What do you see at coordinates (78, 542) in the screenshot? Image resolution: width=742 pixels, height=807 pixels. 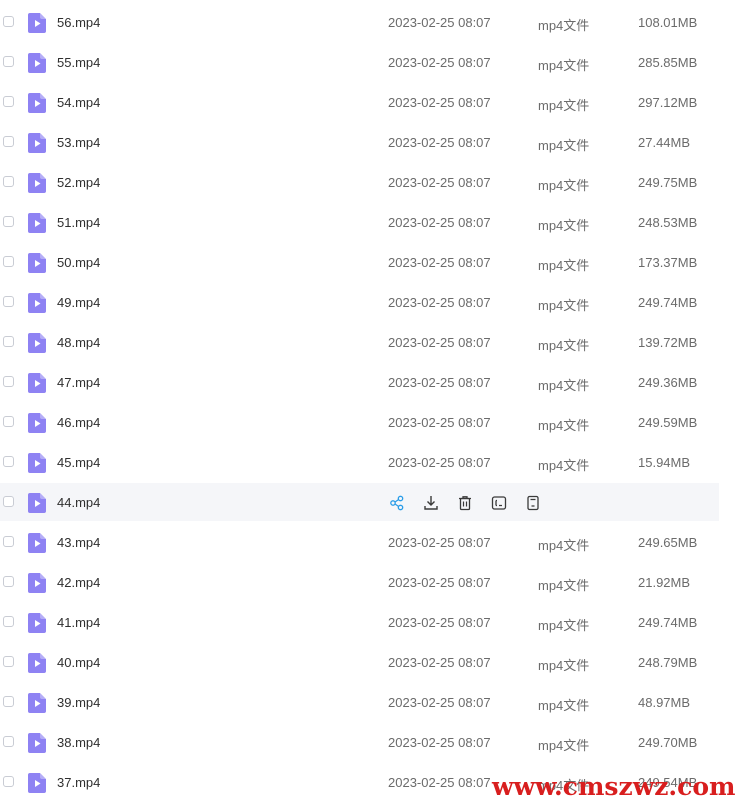 I see `file-name: 43.mp4` at bounding box center [78, 542].